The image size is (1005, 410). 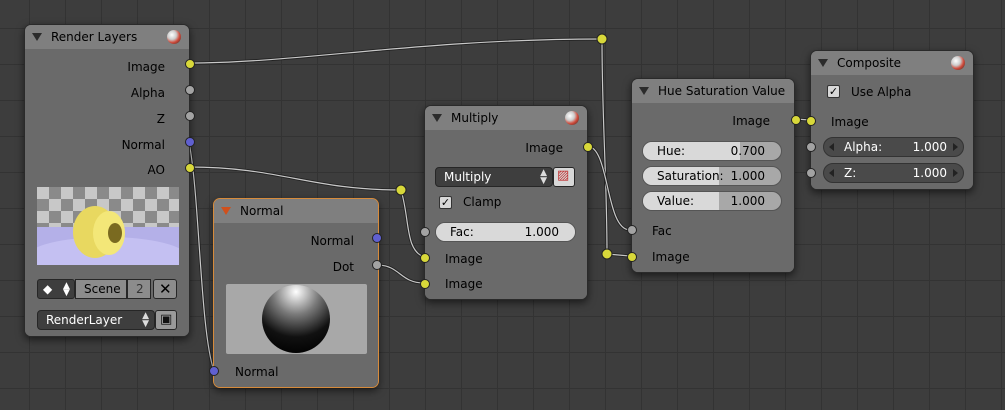 I want to click on use-alpha-checkbox: ✓, so click(x=833, y=91).